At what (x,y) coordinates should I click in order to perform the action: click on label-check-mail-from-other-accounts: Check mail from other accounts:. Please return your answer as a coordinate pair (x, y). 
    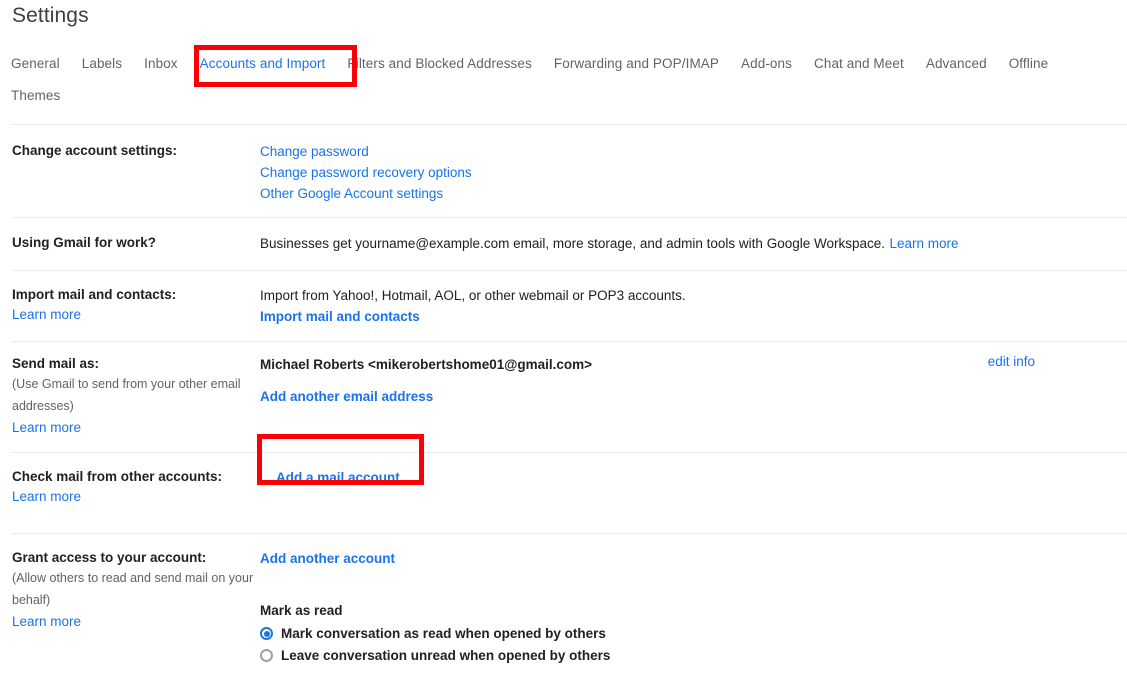
    Looking at the image, I should click on (117, 476).